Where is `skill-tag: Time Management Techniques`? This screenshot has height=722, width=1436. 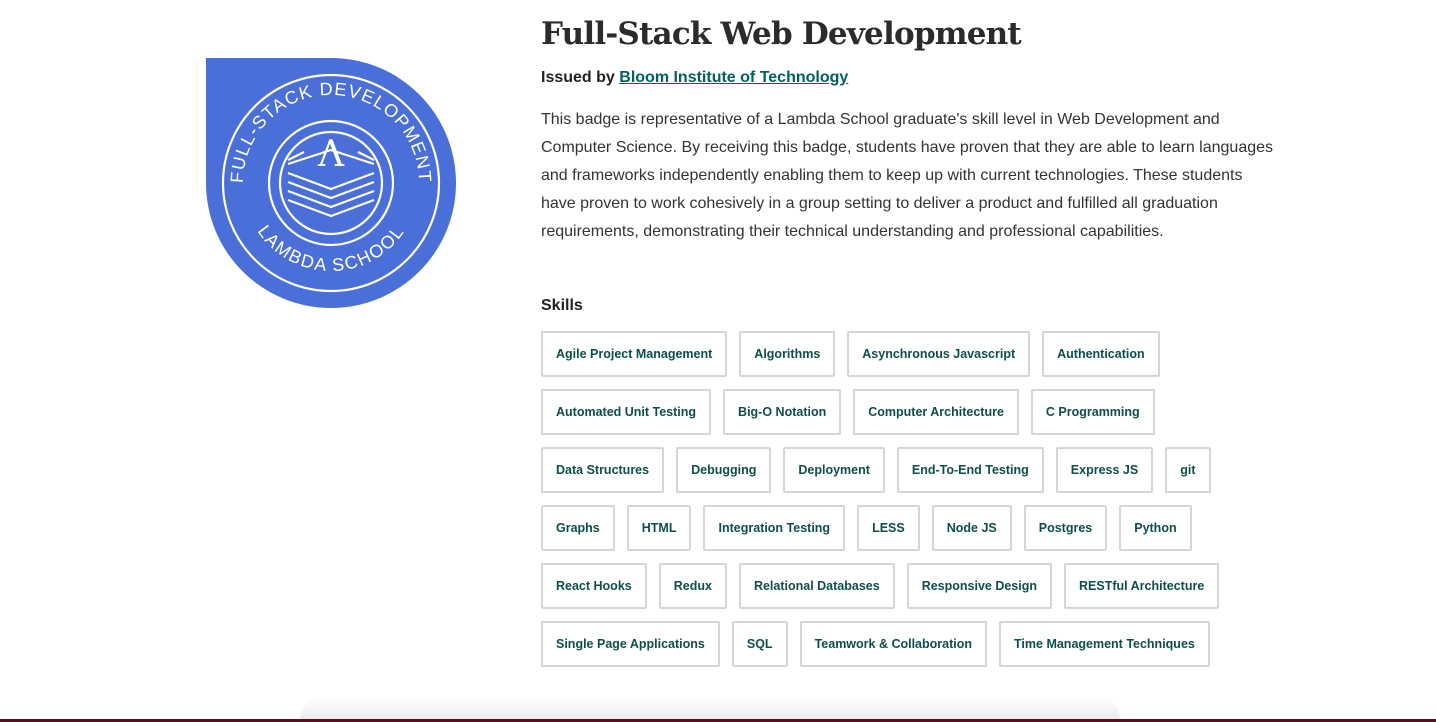
skill-tag: Time Management Techniques is located at coordinates (1104, 644).